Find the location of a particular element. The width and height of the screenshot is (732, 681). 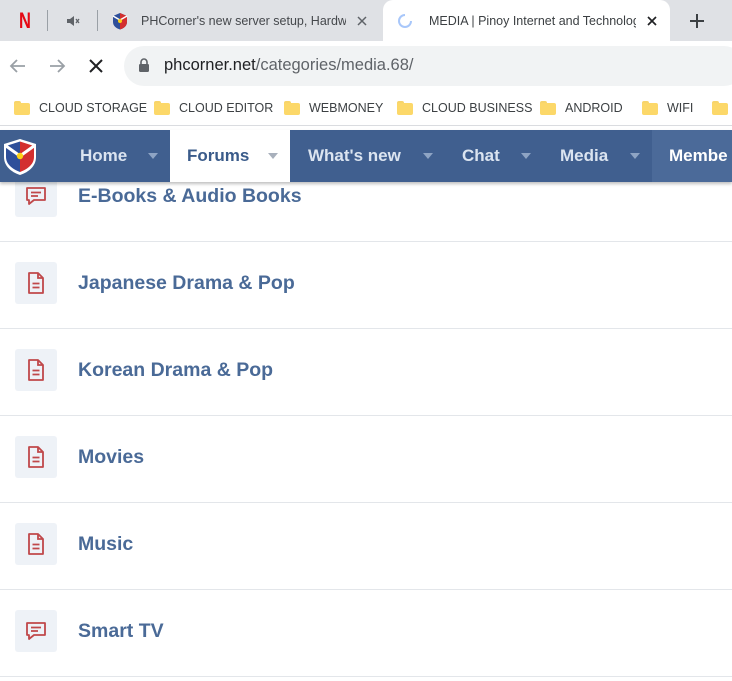

stop-loading-button is located at coordinates (96, 66).